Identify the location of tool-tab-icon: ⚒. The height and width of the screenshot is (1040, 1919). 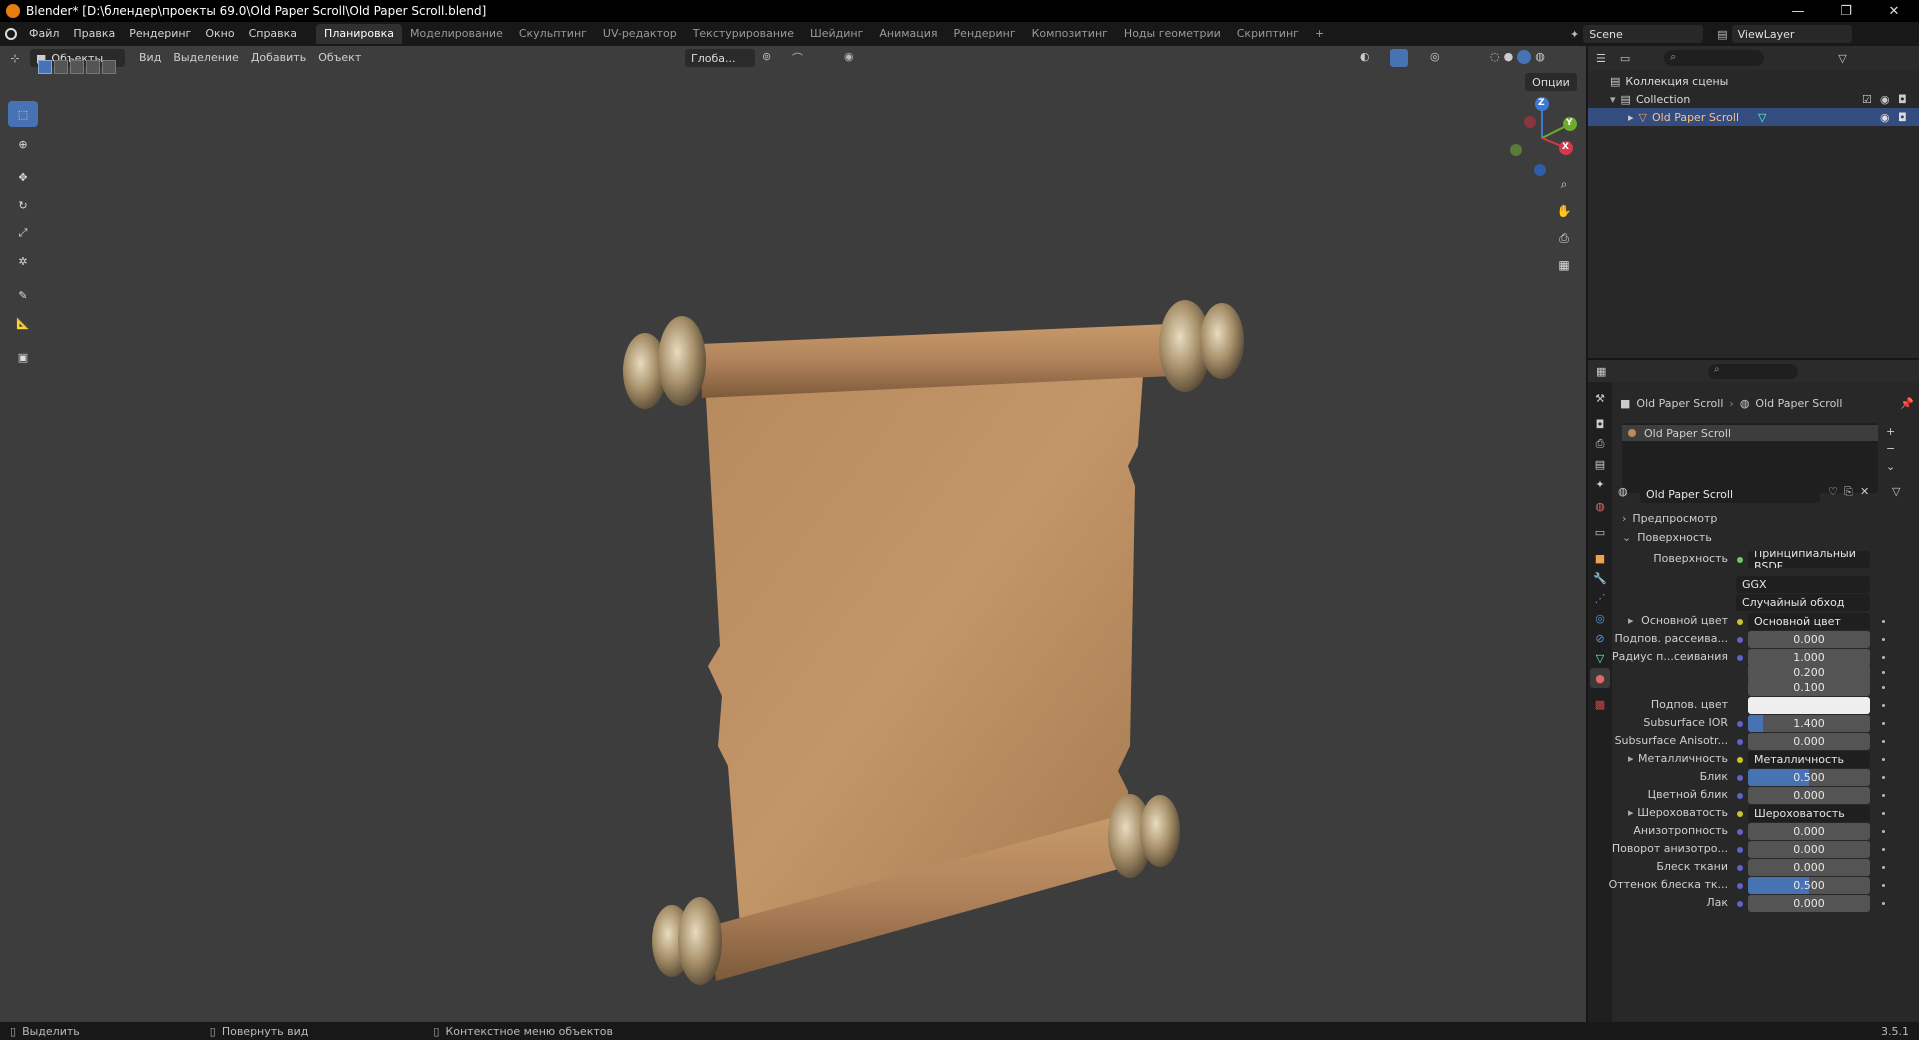
(1600, 398).